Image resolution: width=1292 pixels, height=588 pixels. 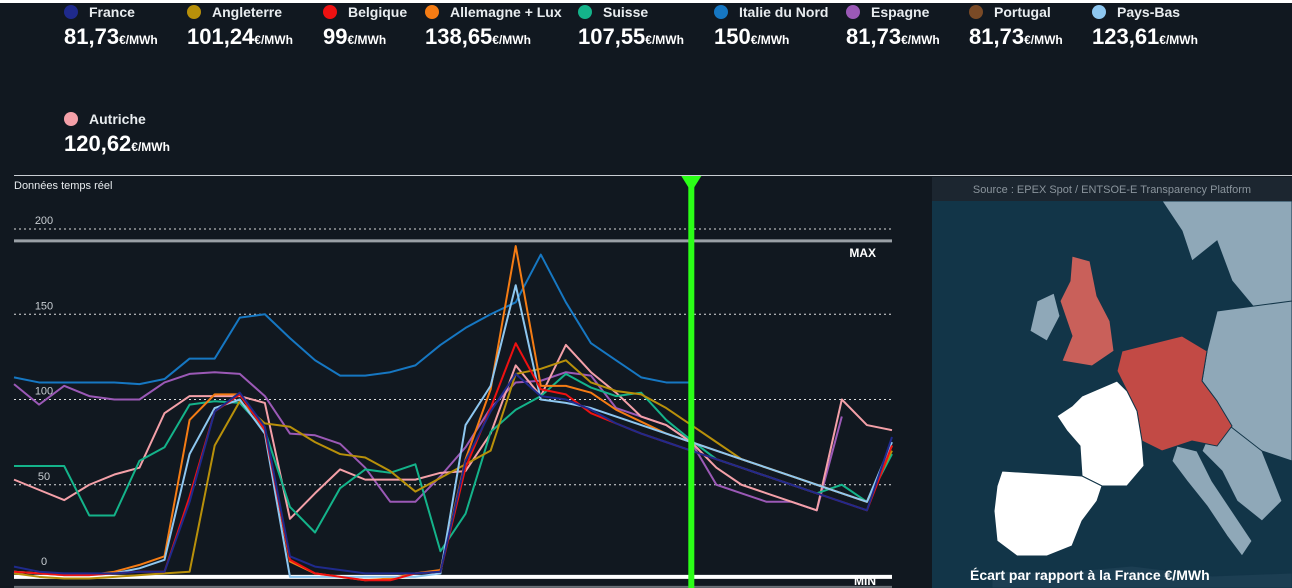 I want to click on legend-price: 120,62€/MWh, so click(x=117, y=144).